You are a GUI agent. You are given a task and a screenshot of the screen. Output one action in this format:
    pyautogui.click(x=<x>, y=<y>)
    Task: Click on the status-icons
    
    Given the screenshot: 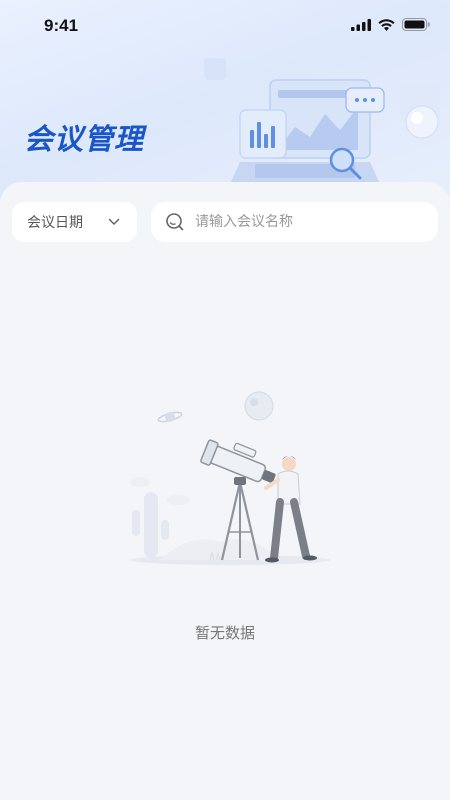 What is the action you would take?
    pyautogui.click(x=390, y=24)
    